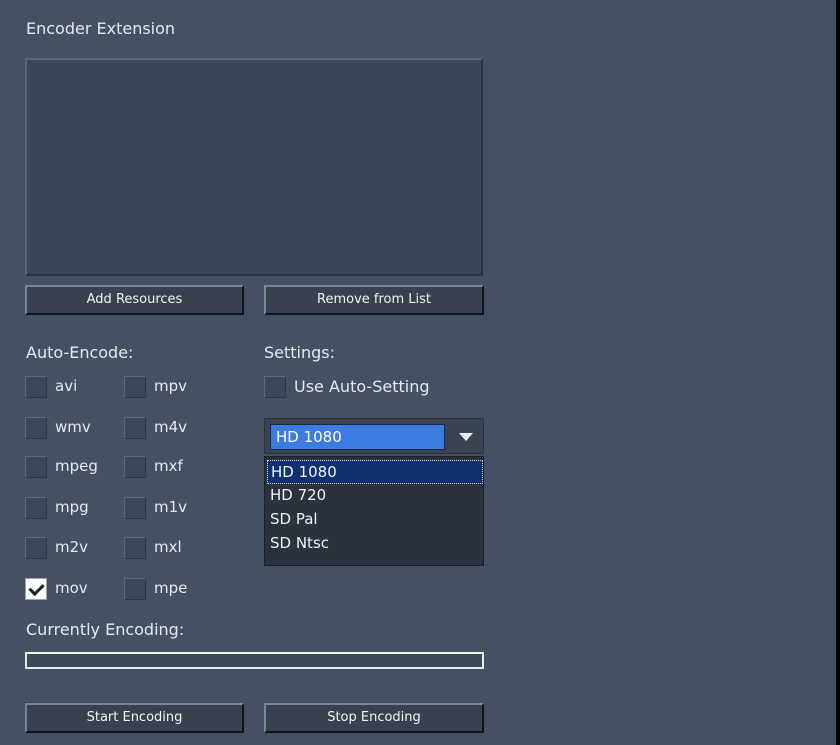 The width and height of the screenshot is (840, 745). I want to click on dropdown-option: SD Ntsc, so click(375, 544).